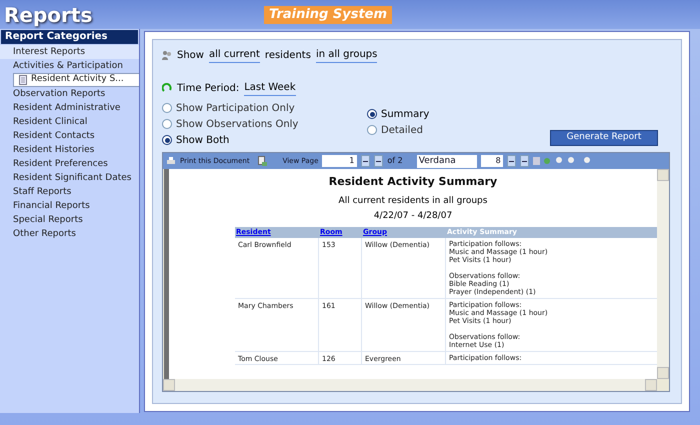  What do you see at coordinates (69, 66) in the screenshot?
I see `sidebar-item: Activities & Participation` at bounding box center [69, 66].